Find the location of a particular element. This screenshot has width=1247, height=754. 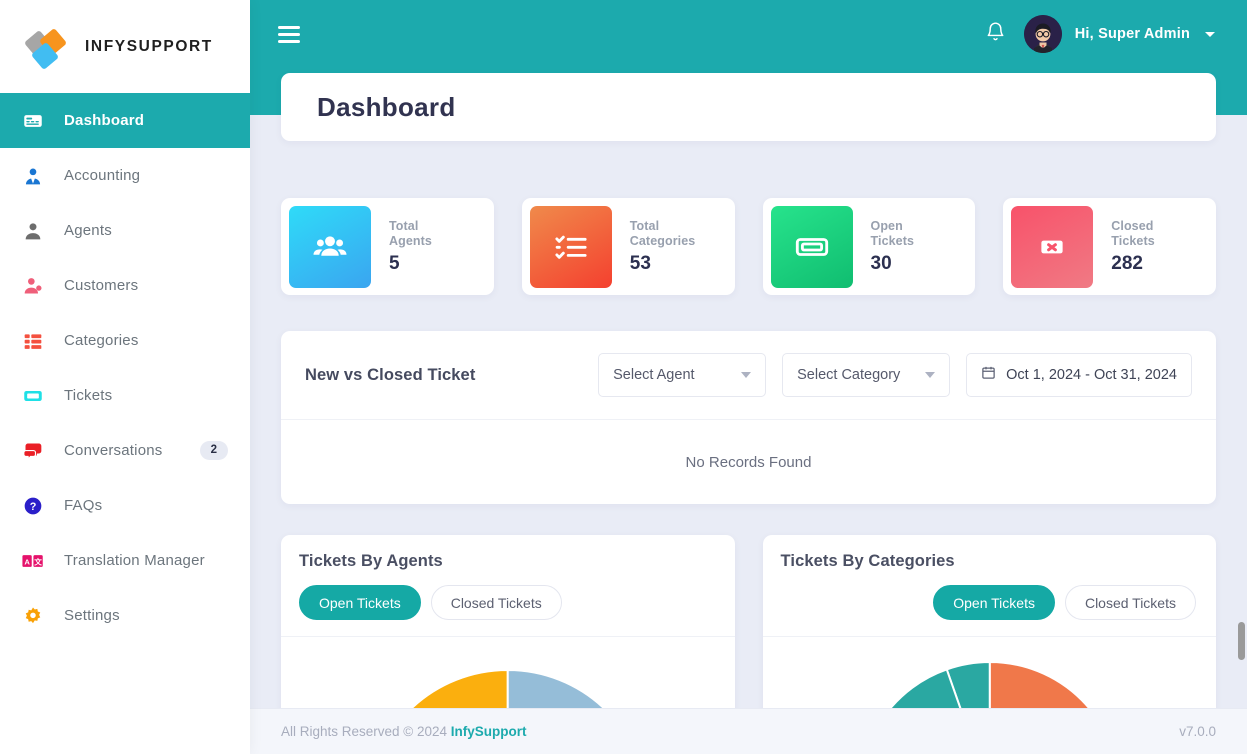

new-vs-closed-body: No Records Found is located at coordinates (748, 462).